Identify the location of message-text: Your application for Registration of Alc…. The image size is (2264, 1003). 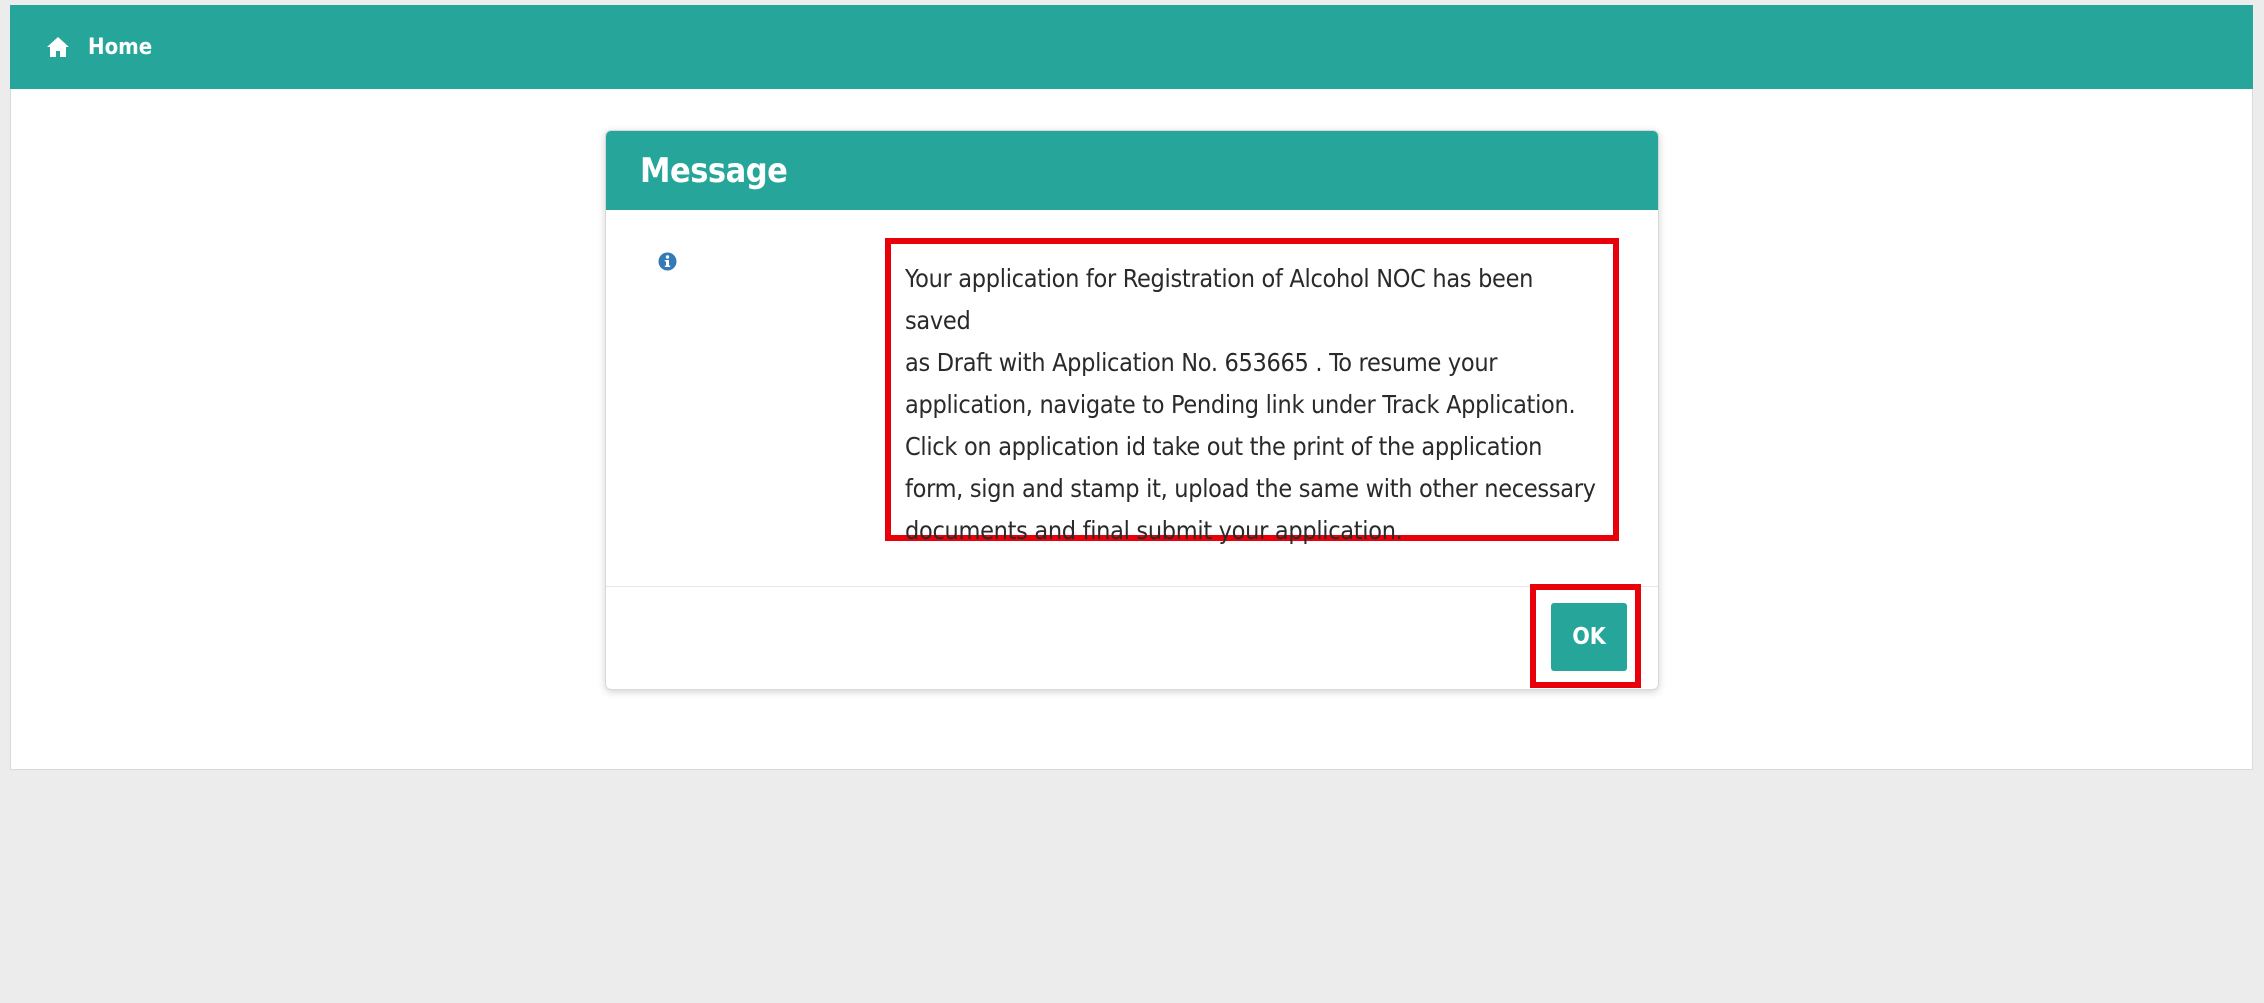
(1252, 405).